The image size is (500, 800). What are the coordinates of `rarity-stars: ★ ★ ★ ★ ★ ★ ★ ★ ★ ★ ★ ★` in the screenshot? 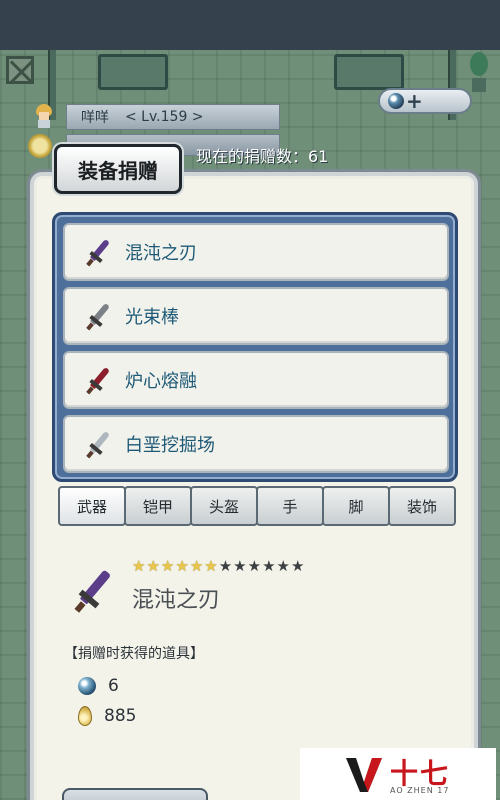 It's located at (218, 566).